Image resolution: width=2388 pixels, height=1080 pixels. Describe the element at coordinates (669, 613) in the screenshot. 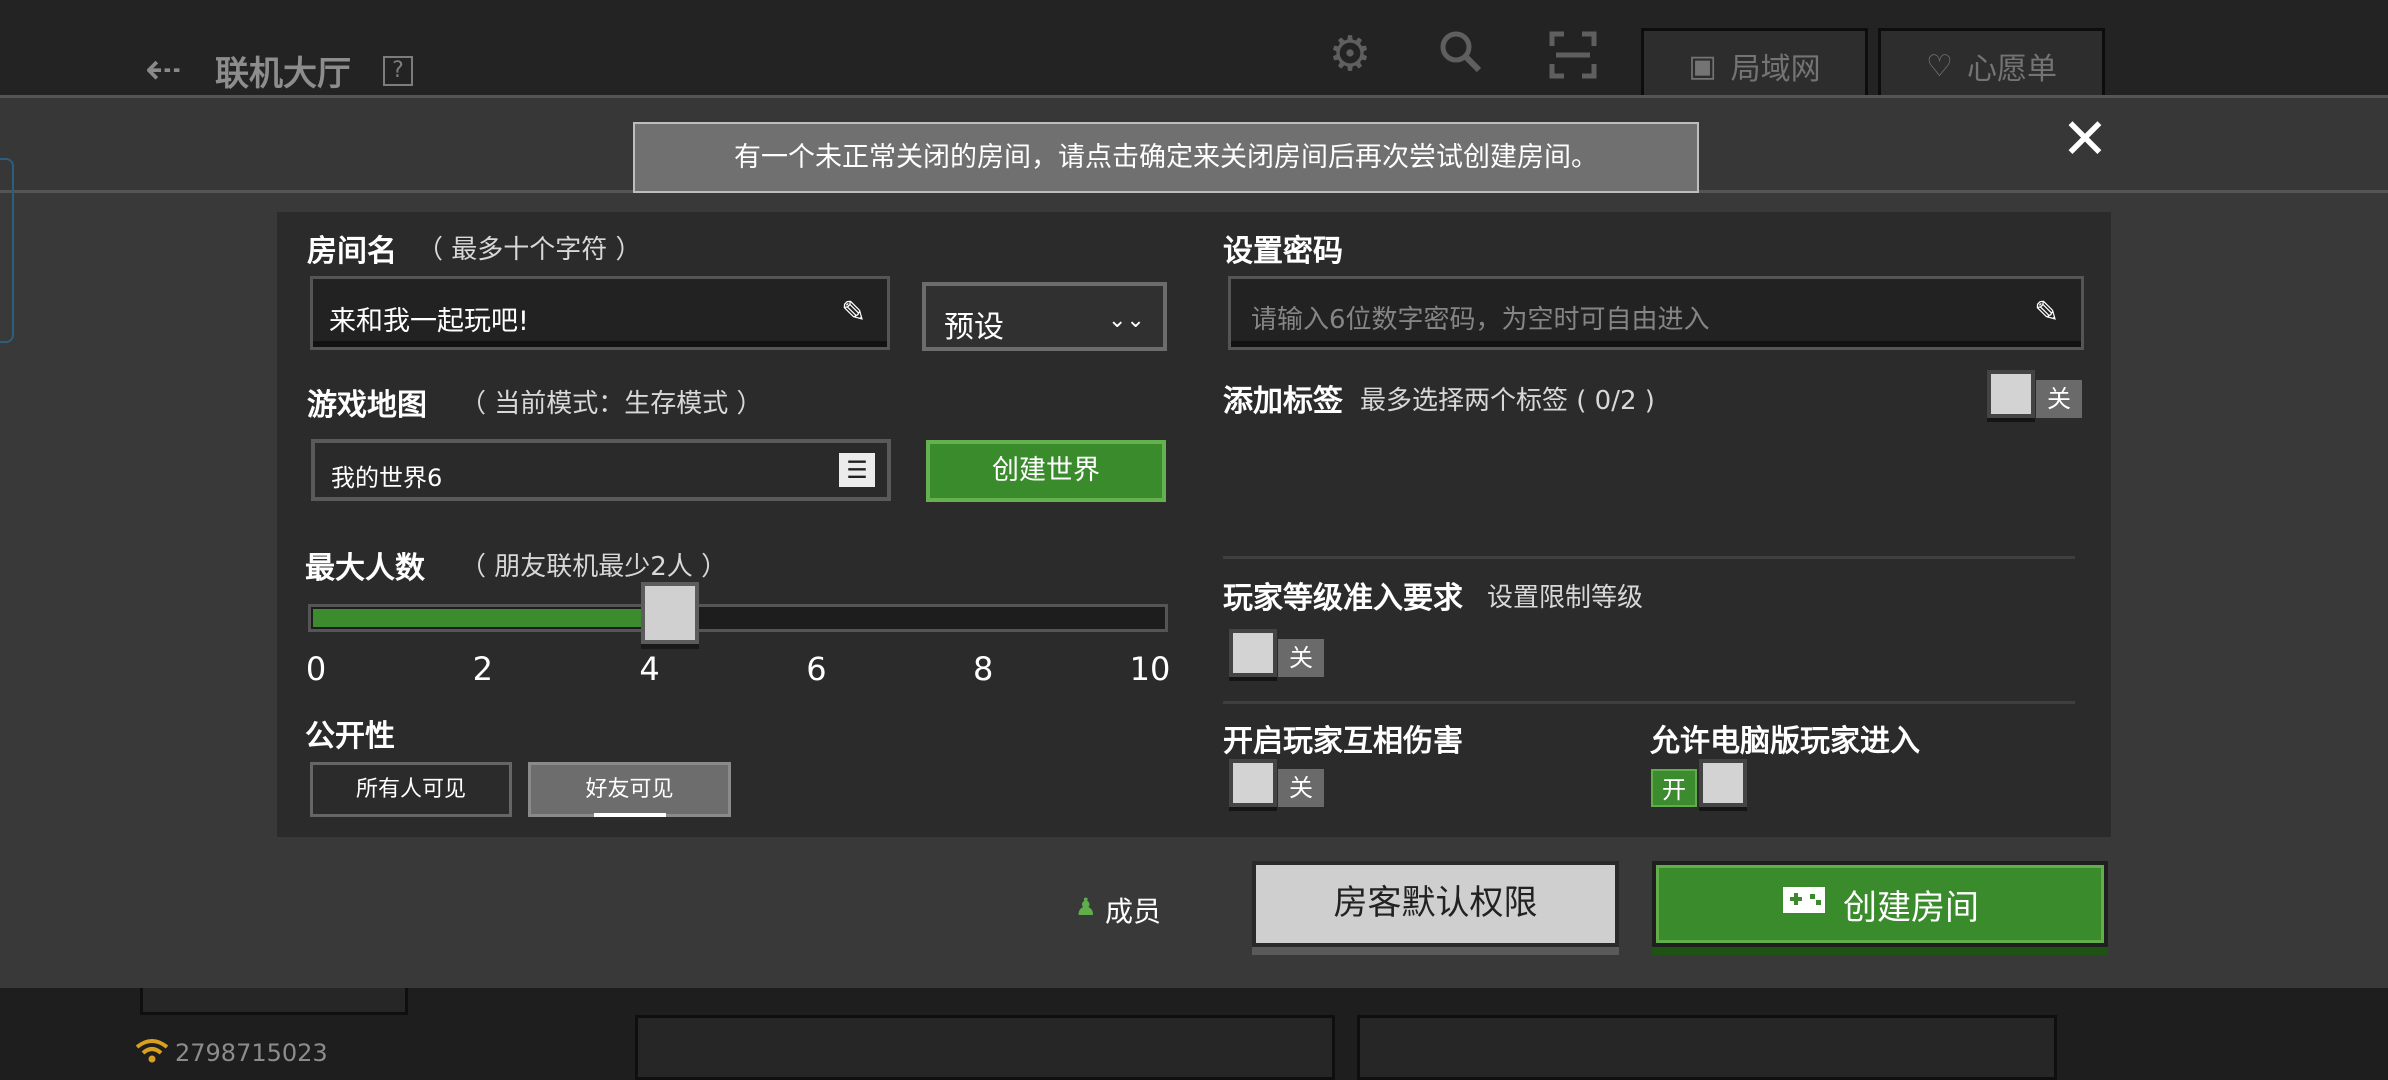

I see `slider-handle` at that location.